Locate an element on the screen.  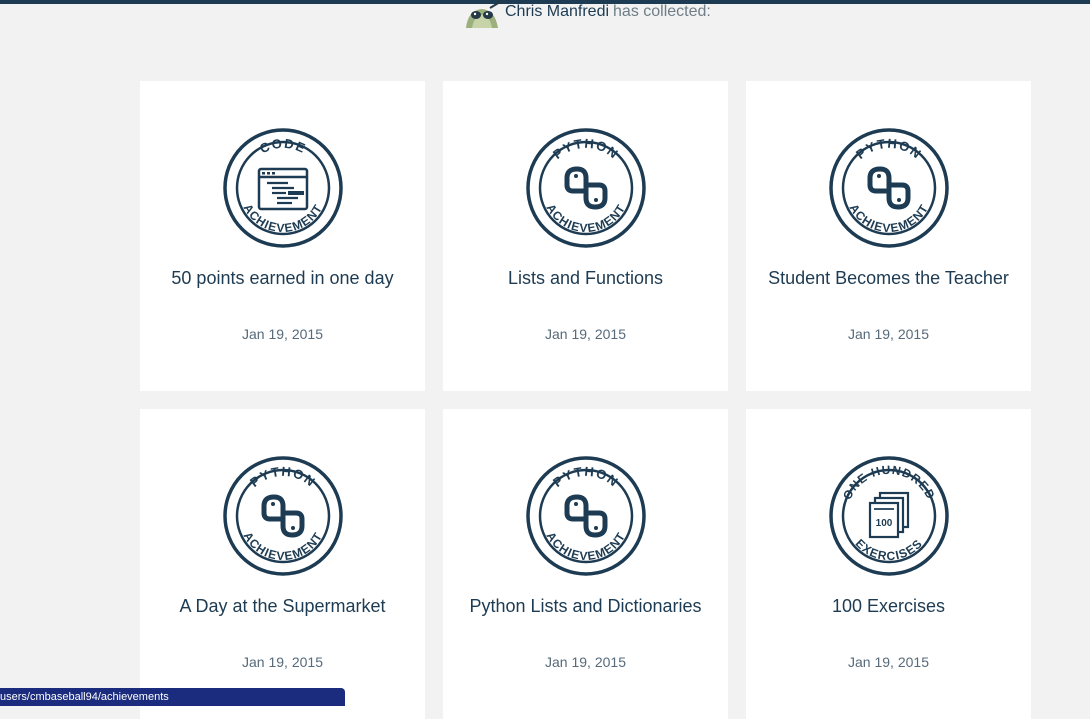
user-name-link: Chris Manfredi is located at coordinates (557, 11).